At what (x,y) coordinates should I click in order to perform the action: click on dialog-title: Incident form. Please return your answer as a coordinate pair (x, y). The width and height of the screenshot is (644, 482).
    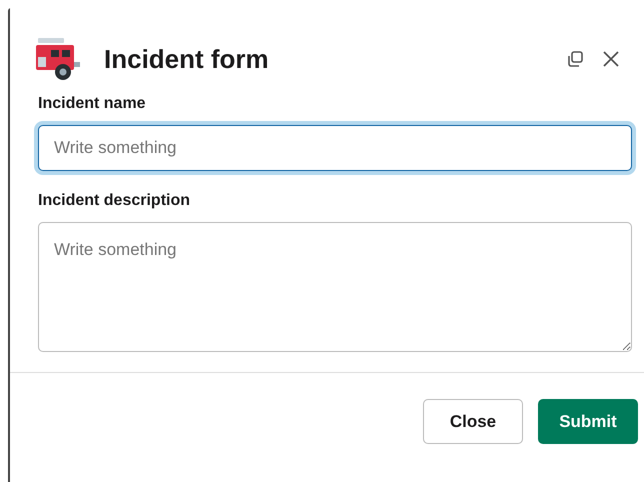
    Looking at the image, I should click on (186, 59).